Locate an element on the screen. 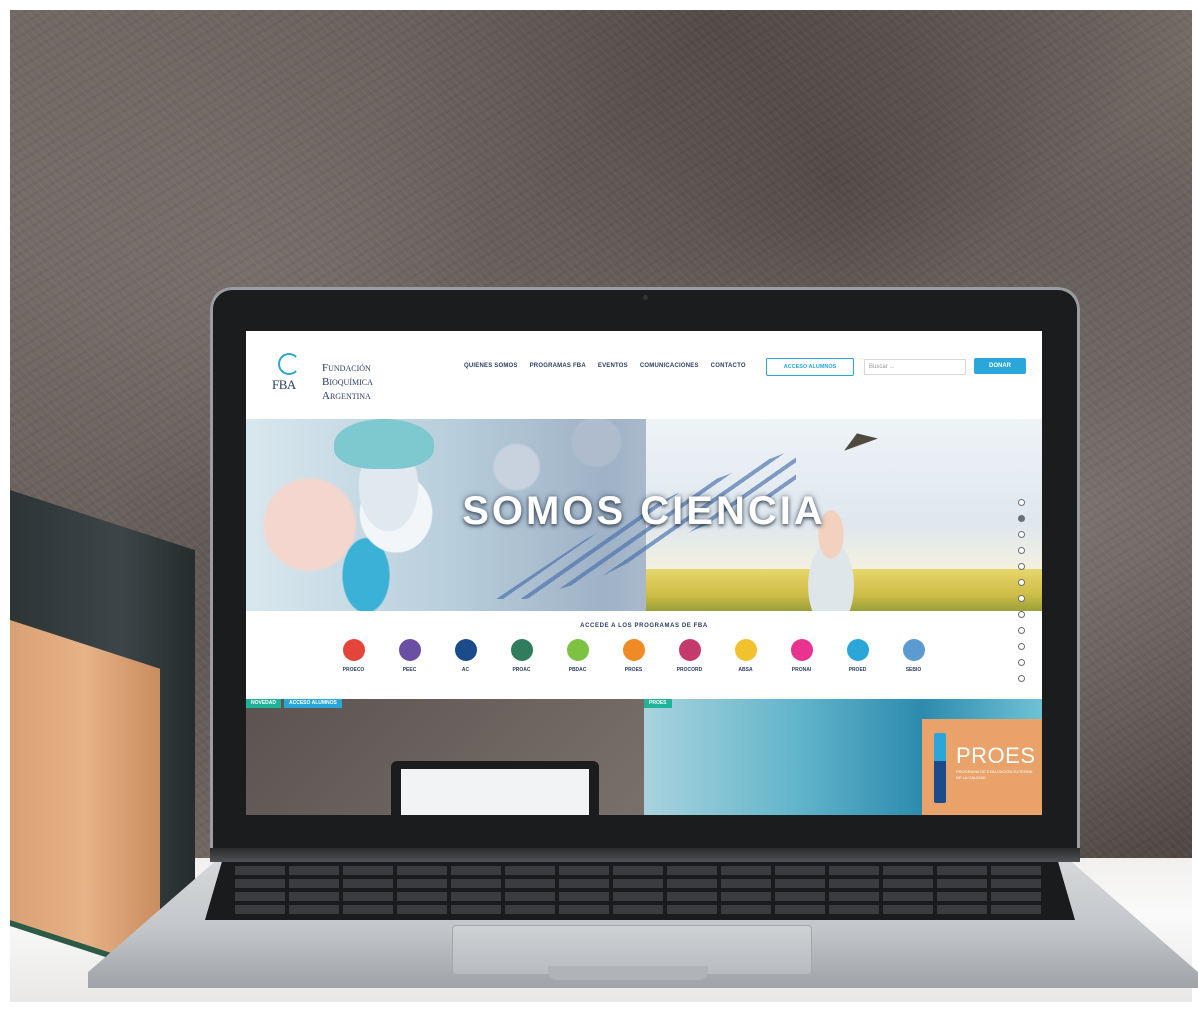 The image size is (1198, 1012). book-pages is located at coordinates (85, 797).